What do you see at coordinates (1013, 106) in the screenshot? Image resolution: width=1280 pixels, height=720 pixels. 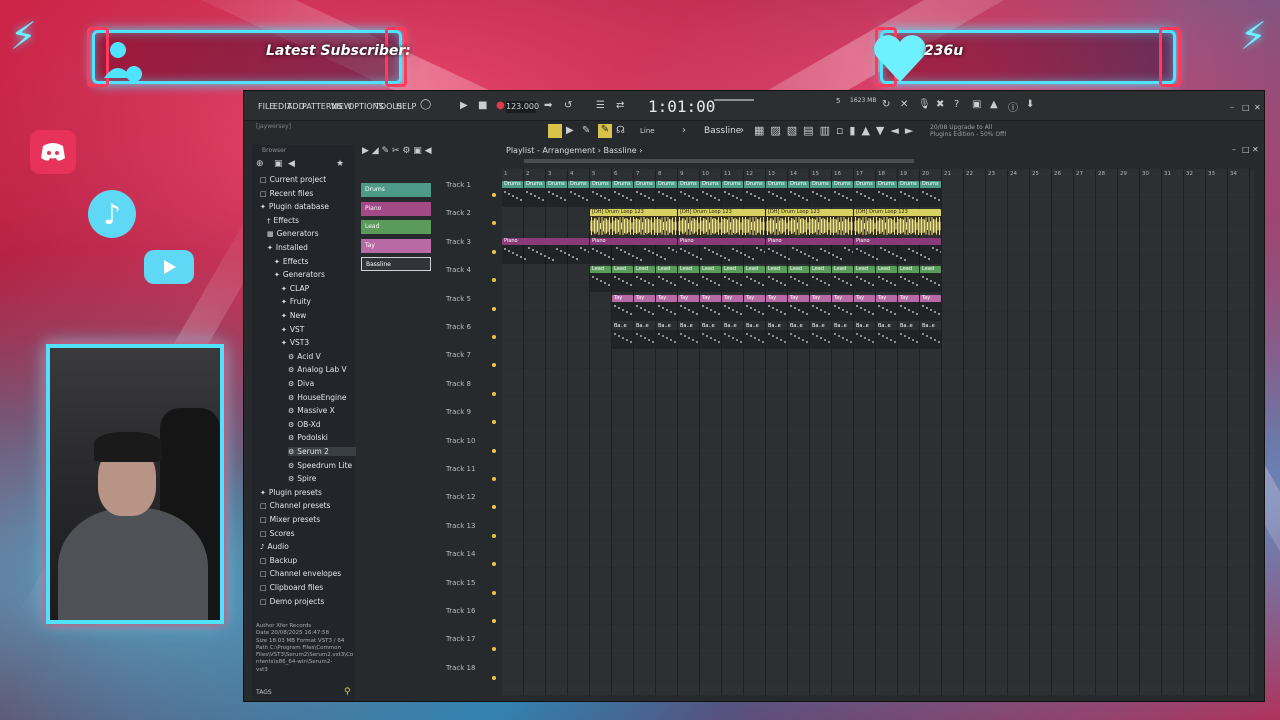 I see `info-icon: ⓘ` at bounding box center [1013, 106].